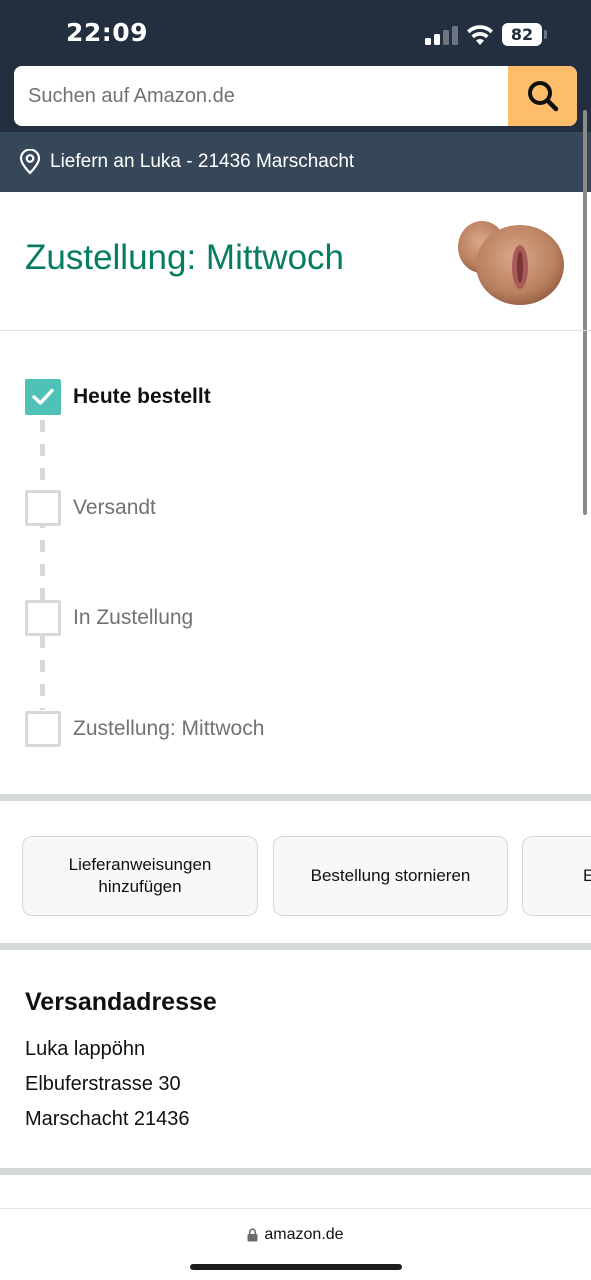 The image size is (591, 1280). What do you see at coordinates (43, 618) in the screenshot?
I see `step-checkbox-out-for-delivery` at bounding box center [43, 618].